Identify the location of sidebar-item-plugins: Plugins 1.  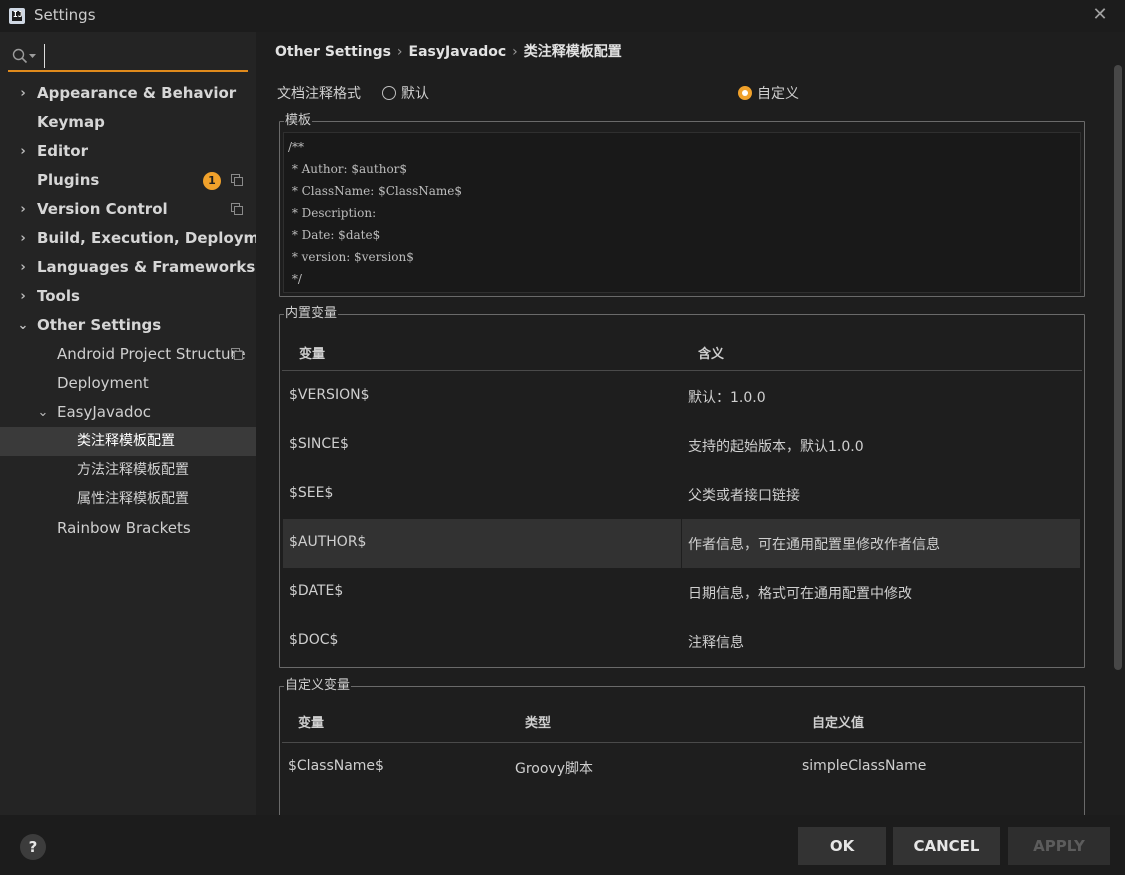
(128, 180).